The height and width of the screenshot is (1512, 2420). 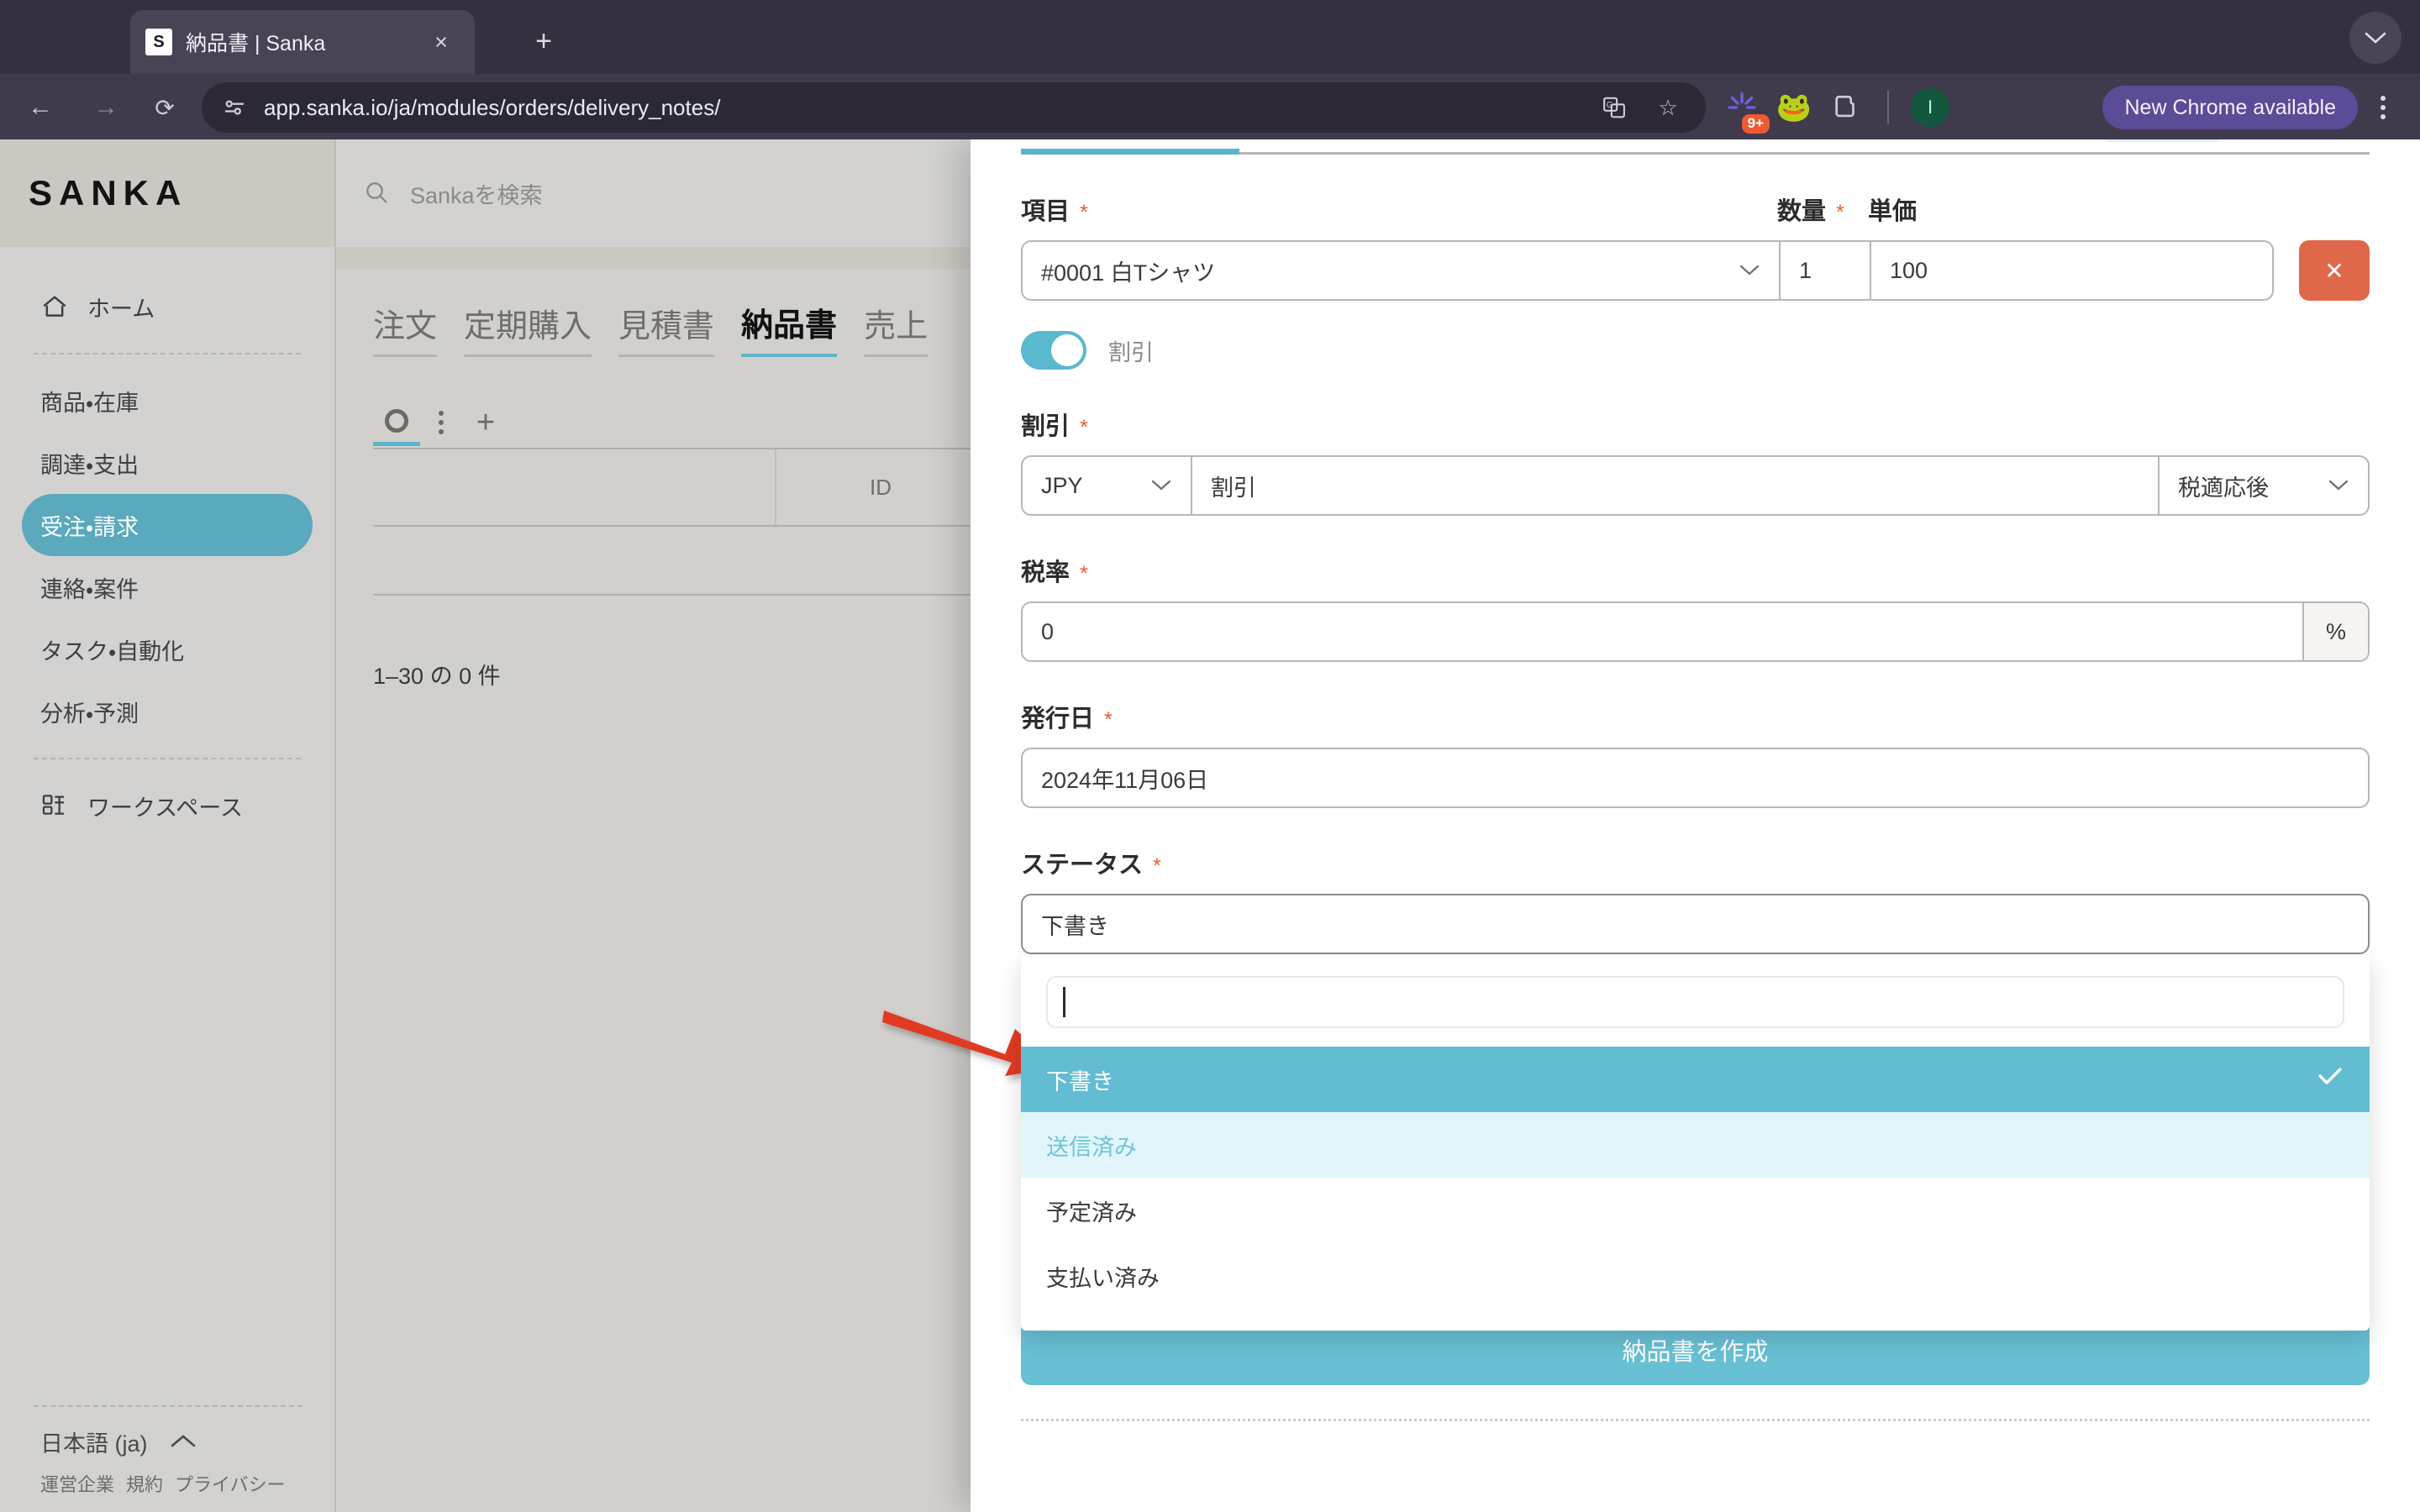 I want to click on unit-price-input: 100, so click(x=2071, y=270).